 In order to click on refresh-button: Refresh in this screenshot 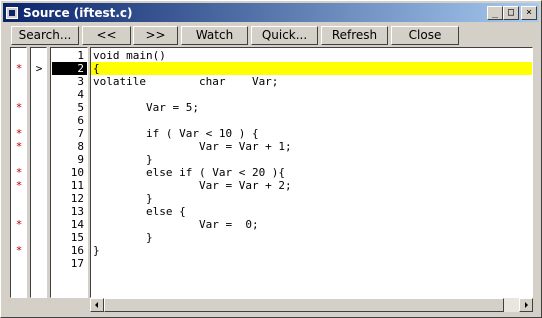, I will do `click(354, 35)`.